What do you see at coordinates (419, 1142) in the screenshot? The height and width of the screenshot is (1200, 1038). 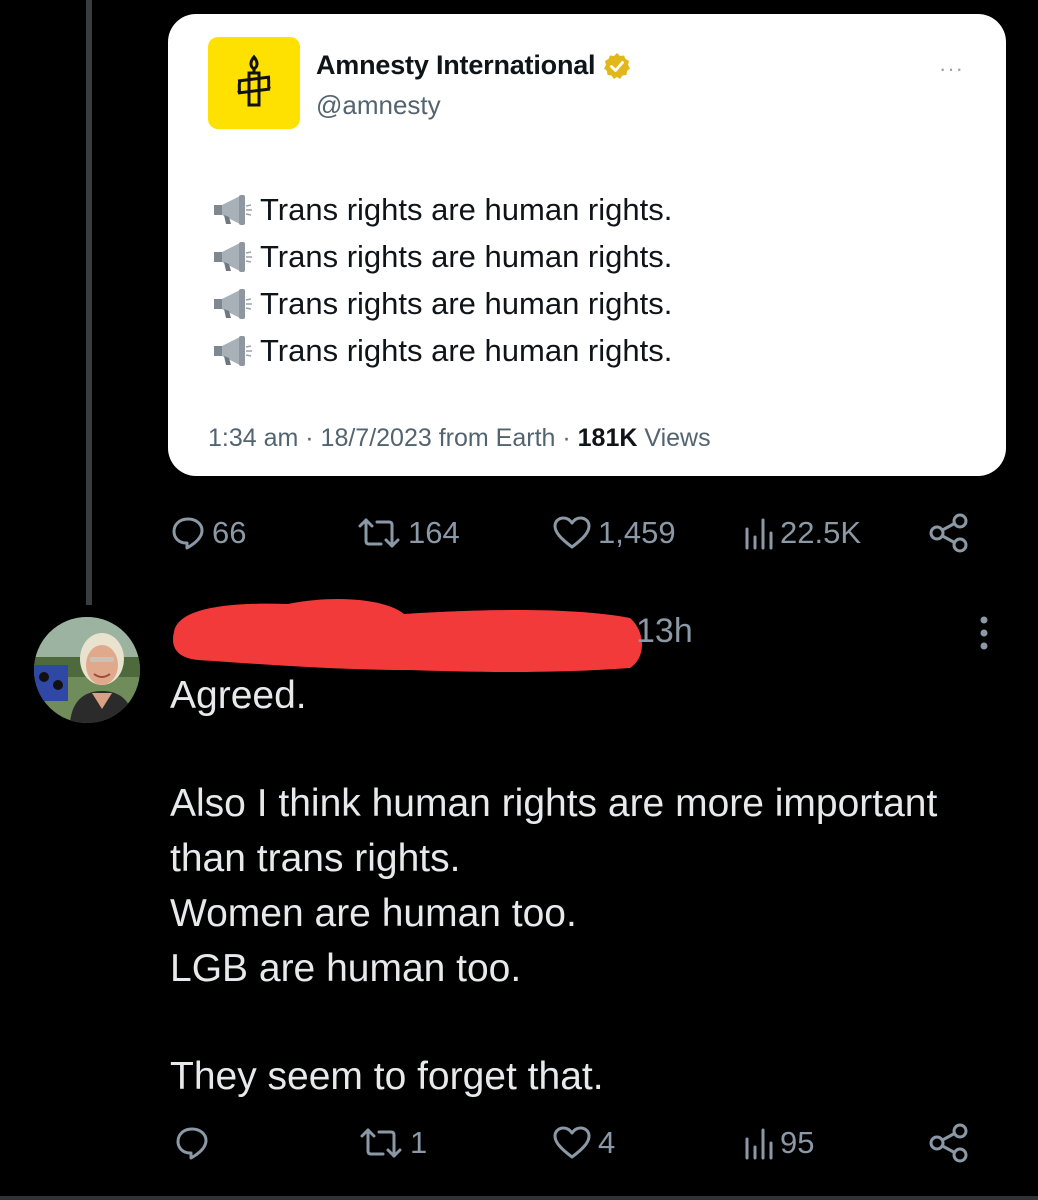 I see `repost-count: 1` at bounding box center [419, 1142].